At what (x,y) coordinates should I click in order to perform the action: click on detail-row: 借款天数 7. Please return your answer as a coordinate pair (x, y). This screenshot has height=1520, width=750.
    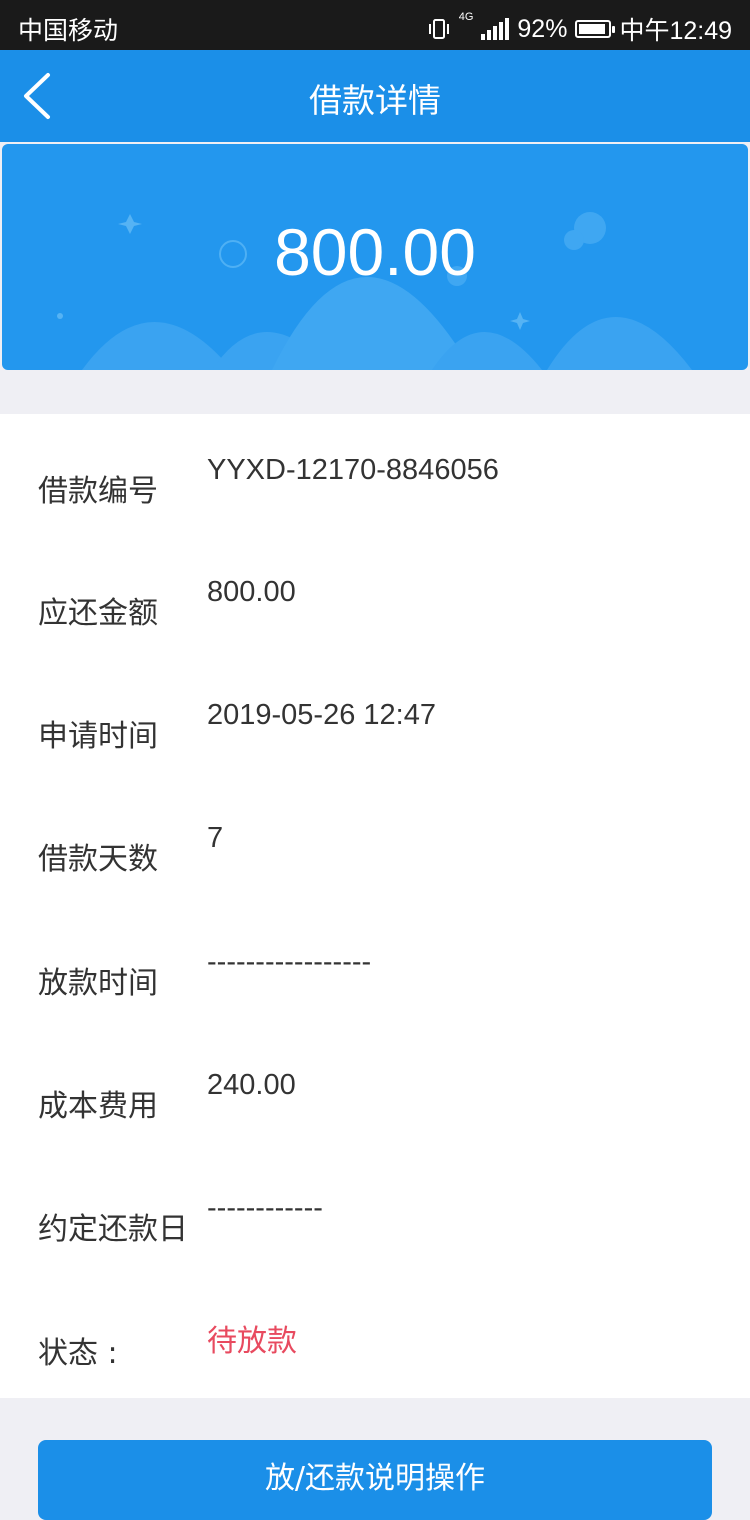
    Looking at the image, I should click on (375, 862).